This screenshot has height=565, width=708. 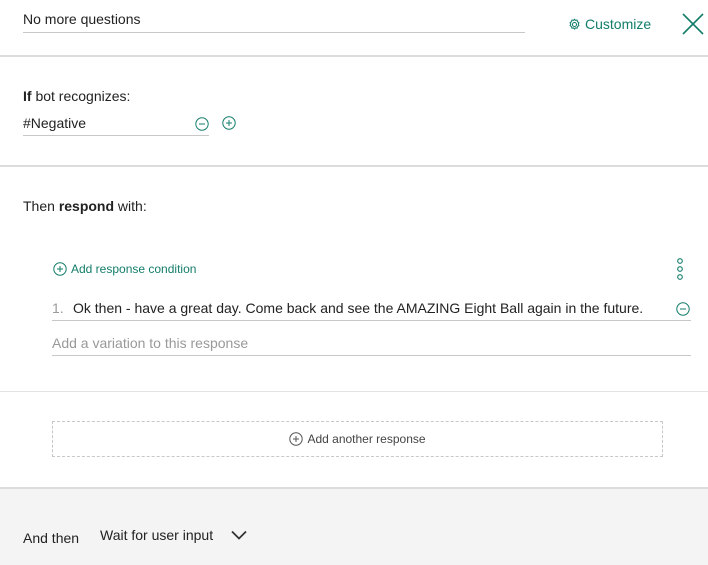 I want to click on add-condition-icon, so click(x=229, y=123).